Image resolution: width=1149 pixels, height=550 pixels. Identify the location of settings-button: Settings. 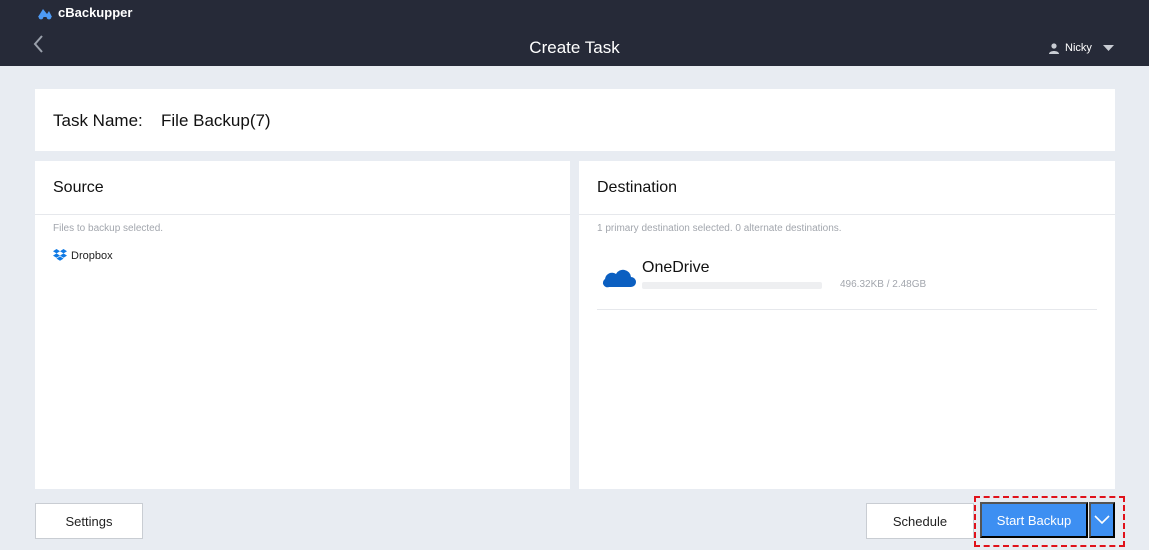
(89, 521).